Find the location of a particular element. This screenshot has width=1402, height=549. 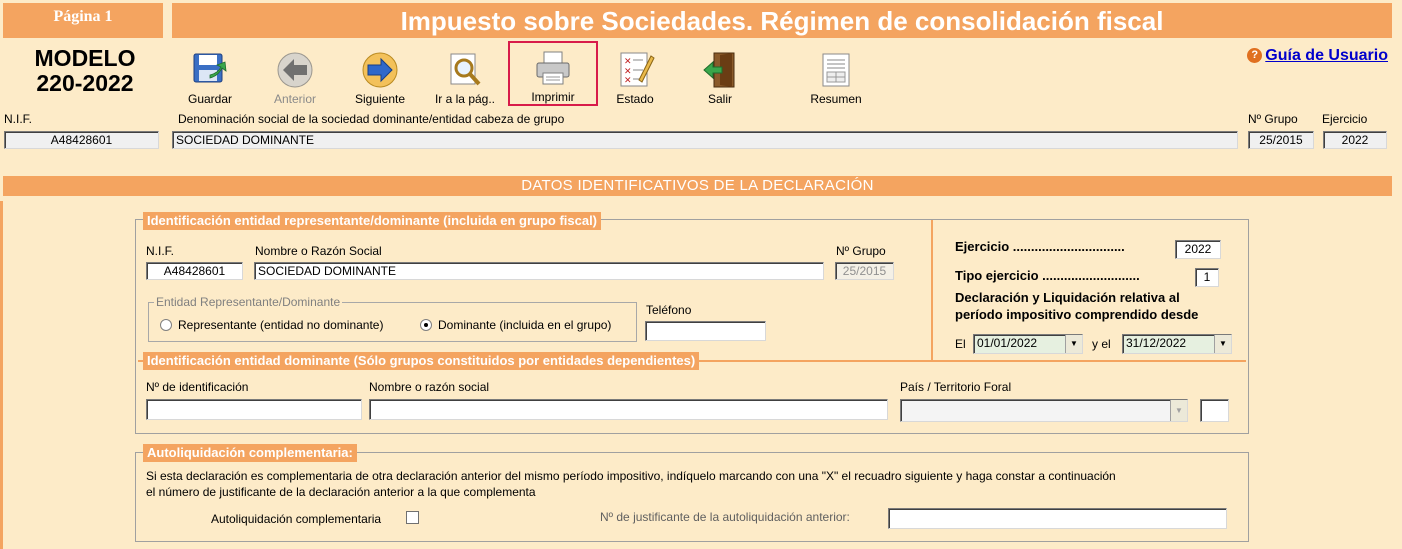

next-label: Siguiente is located at coordinates (380, 99).